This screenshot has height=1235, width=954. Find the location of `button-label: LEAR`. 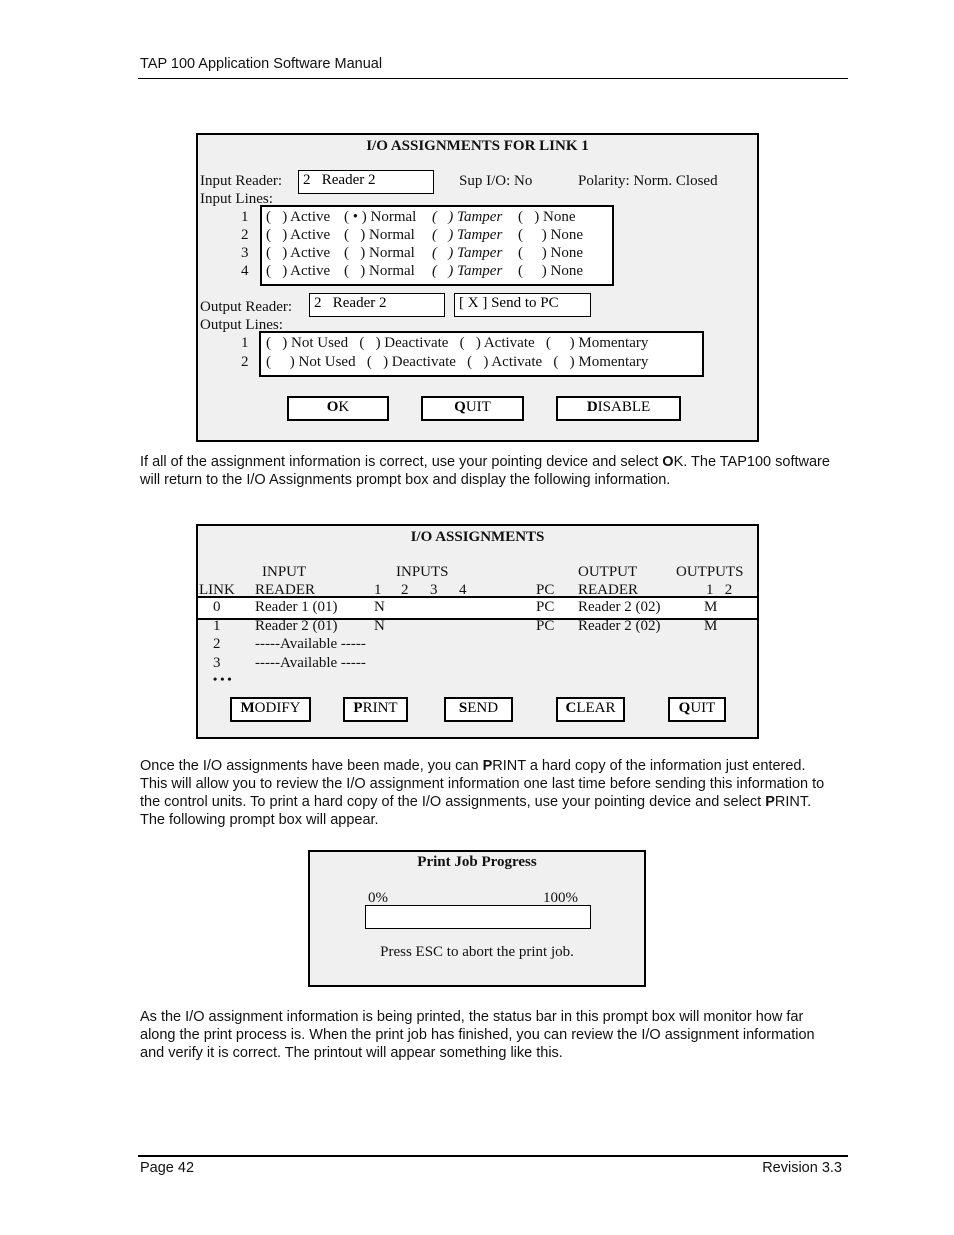

button-label: LEAR is located at coordinates (596, 708).